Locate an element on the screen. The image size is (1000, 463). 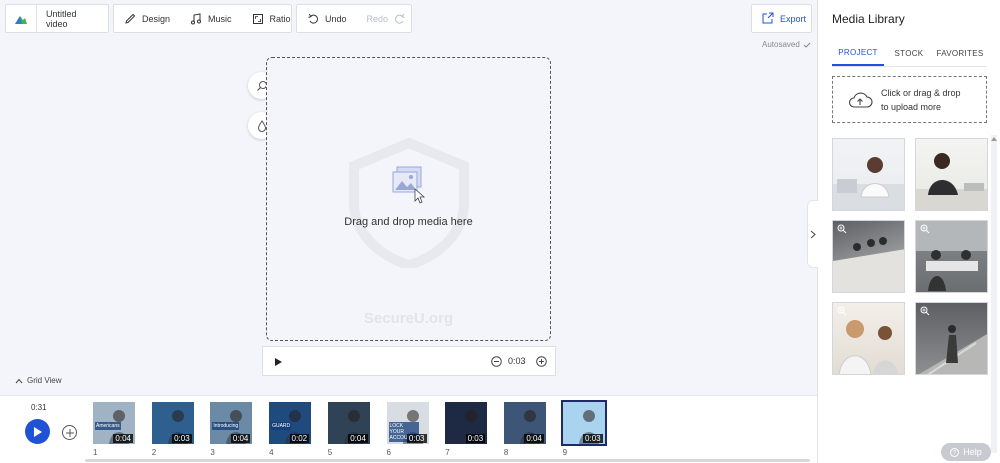
drop-zone-text: Drag and drop media here is located at coordinates (408, 222).